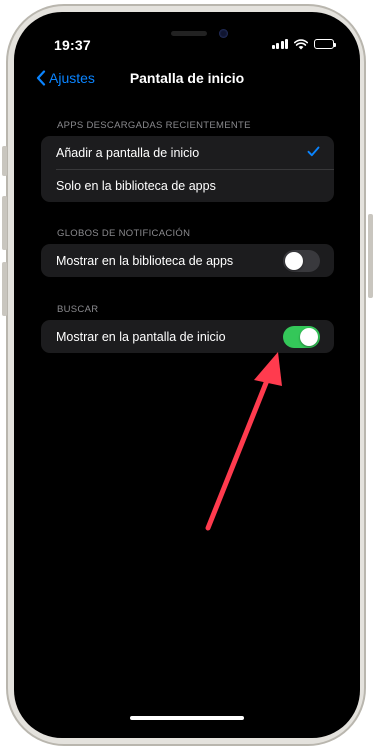  I want to click on annotation-arrow-icon, so click(243, 441).